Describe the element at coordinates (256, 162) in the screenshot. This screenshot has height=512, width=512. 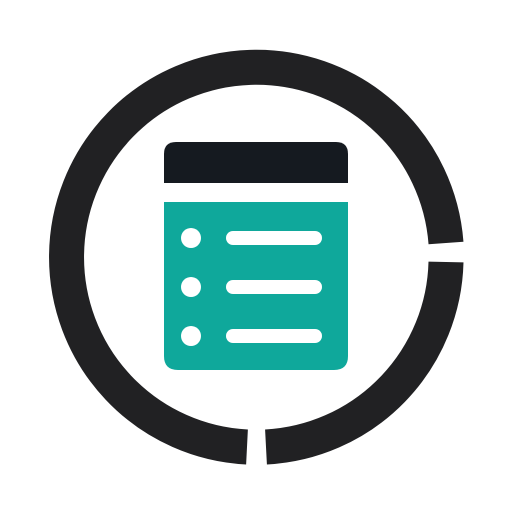
I see `document-header` at that location.